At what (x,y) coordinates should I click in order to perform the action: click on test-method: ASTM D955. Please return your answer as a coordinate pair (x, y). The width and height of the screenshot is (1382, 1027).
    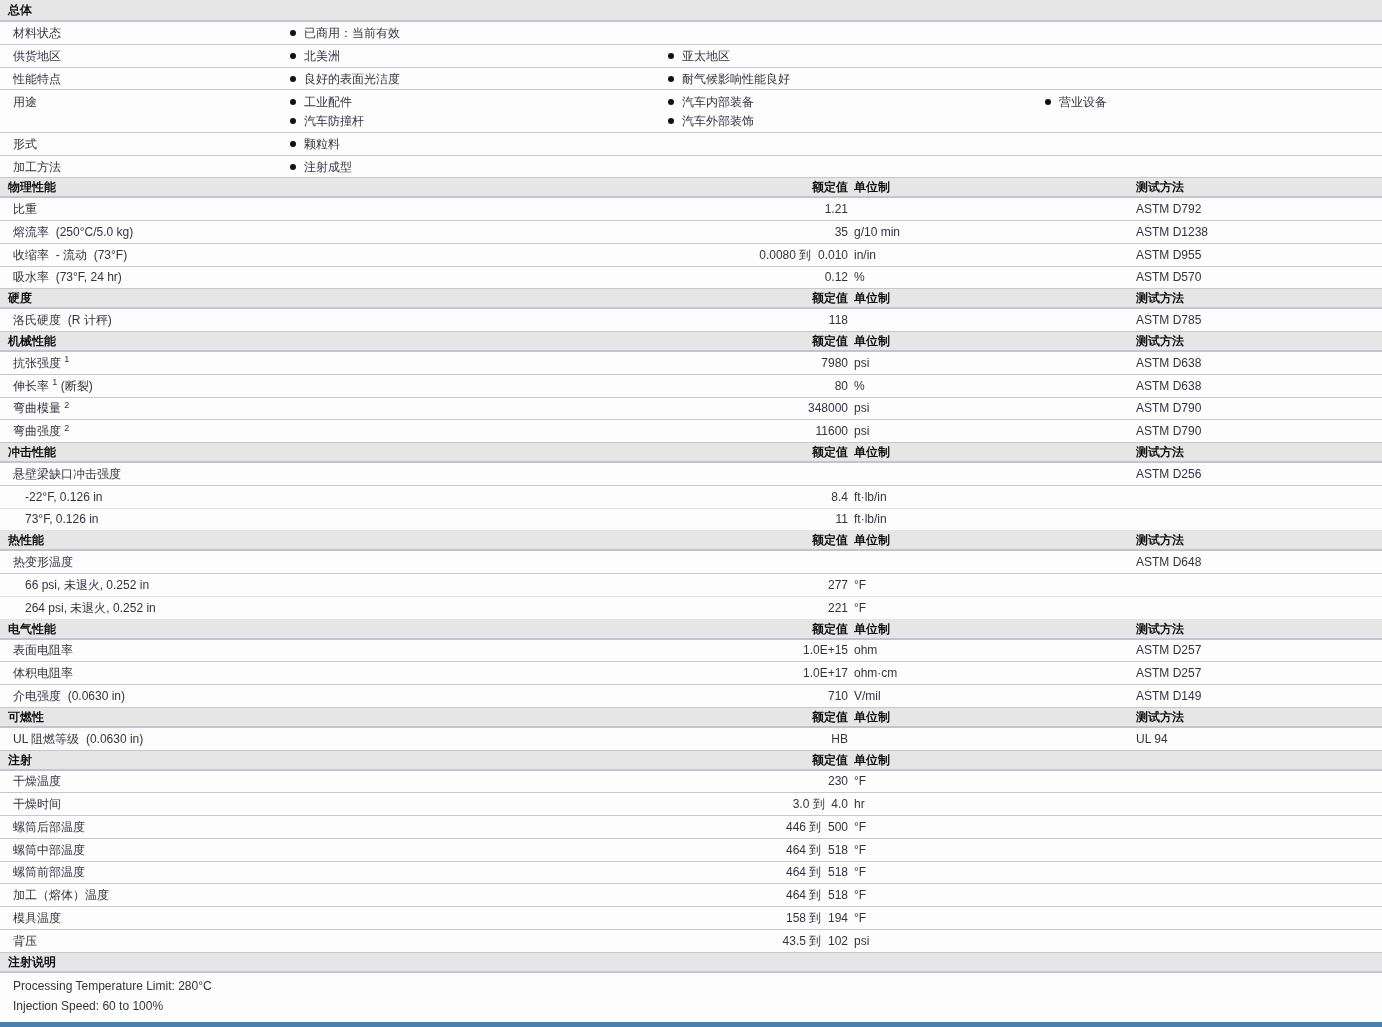
    Looking at the image, I should click on (1169, 254).